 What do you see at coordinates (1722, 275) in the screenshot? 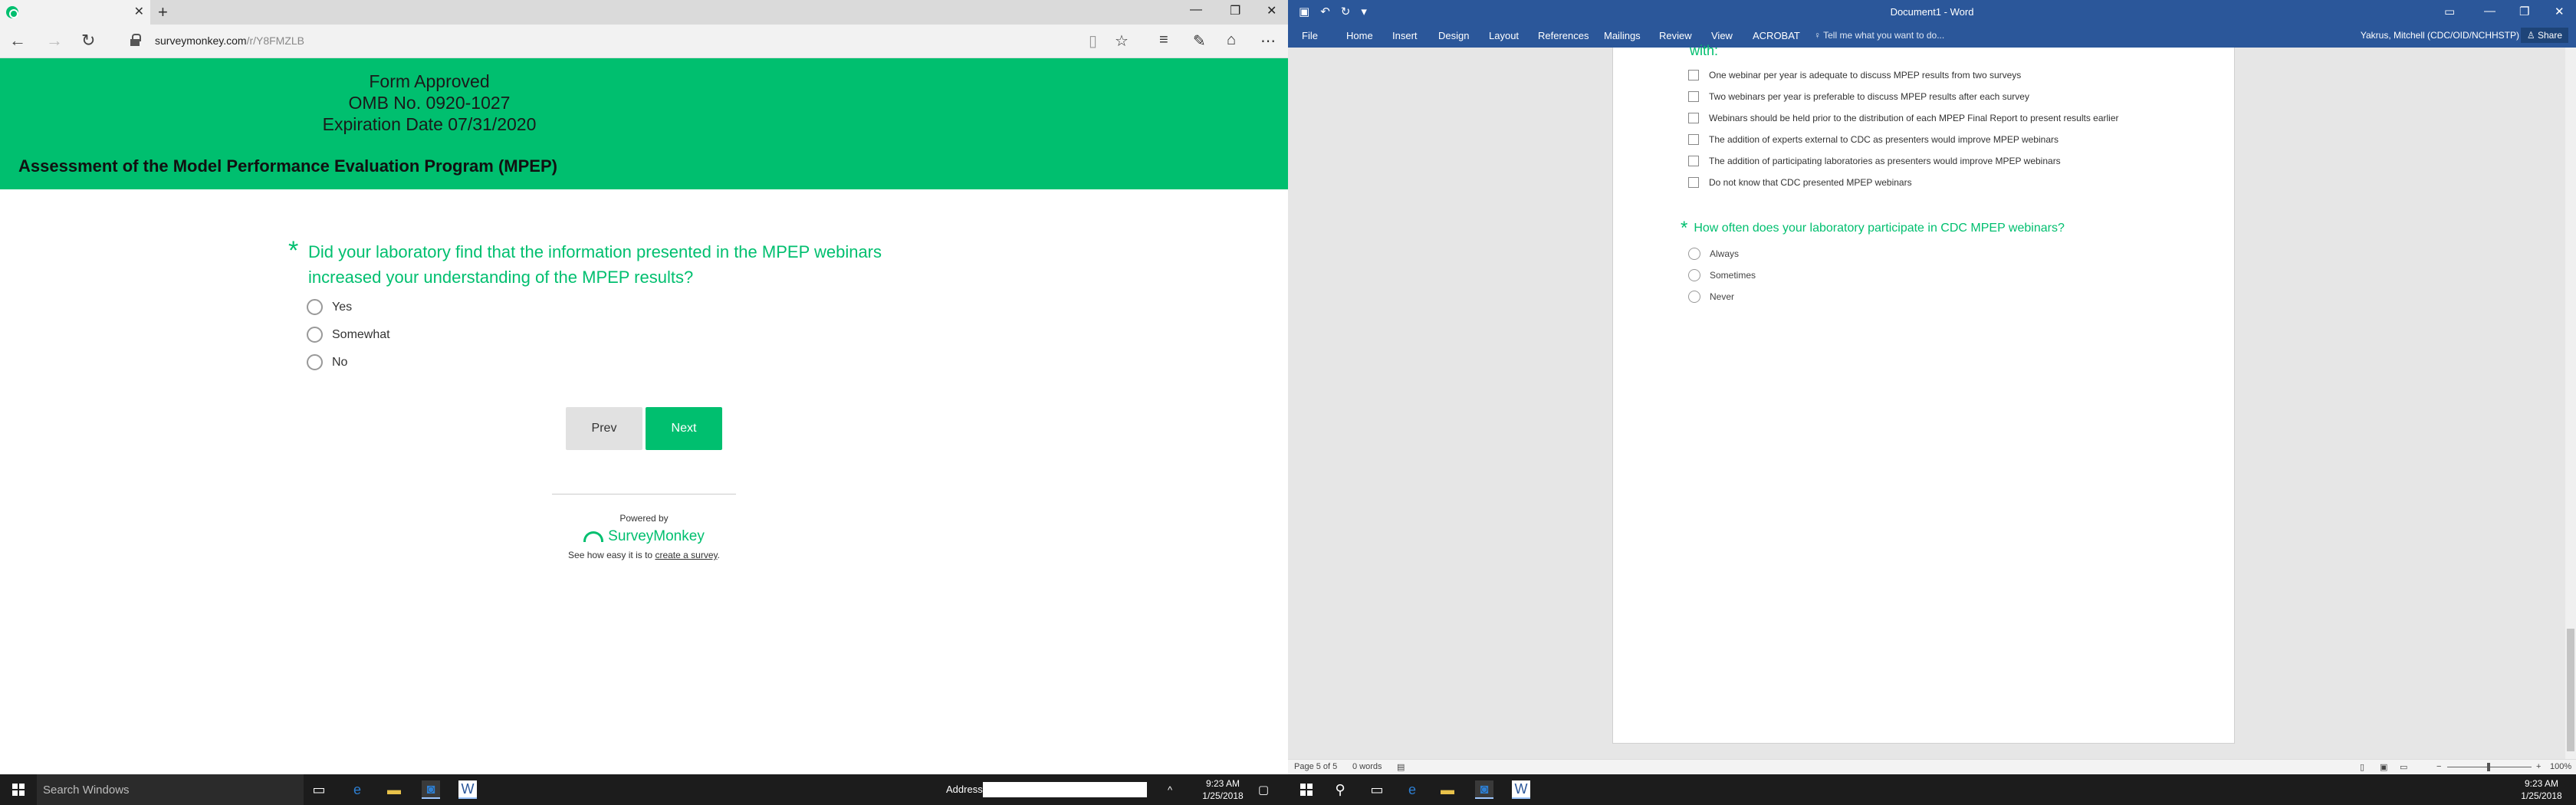
I see `option-sometimes: Sometimes` at bounding box center [1722, 275].